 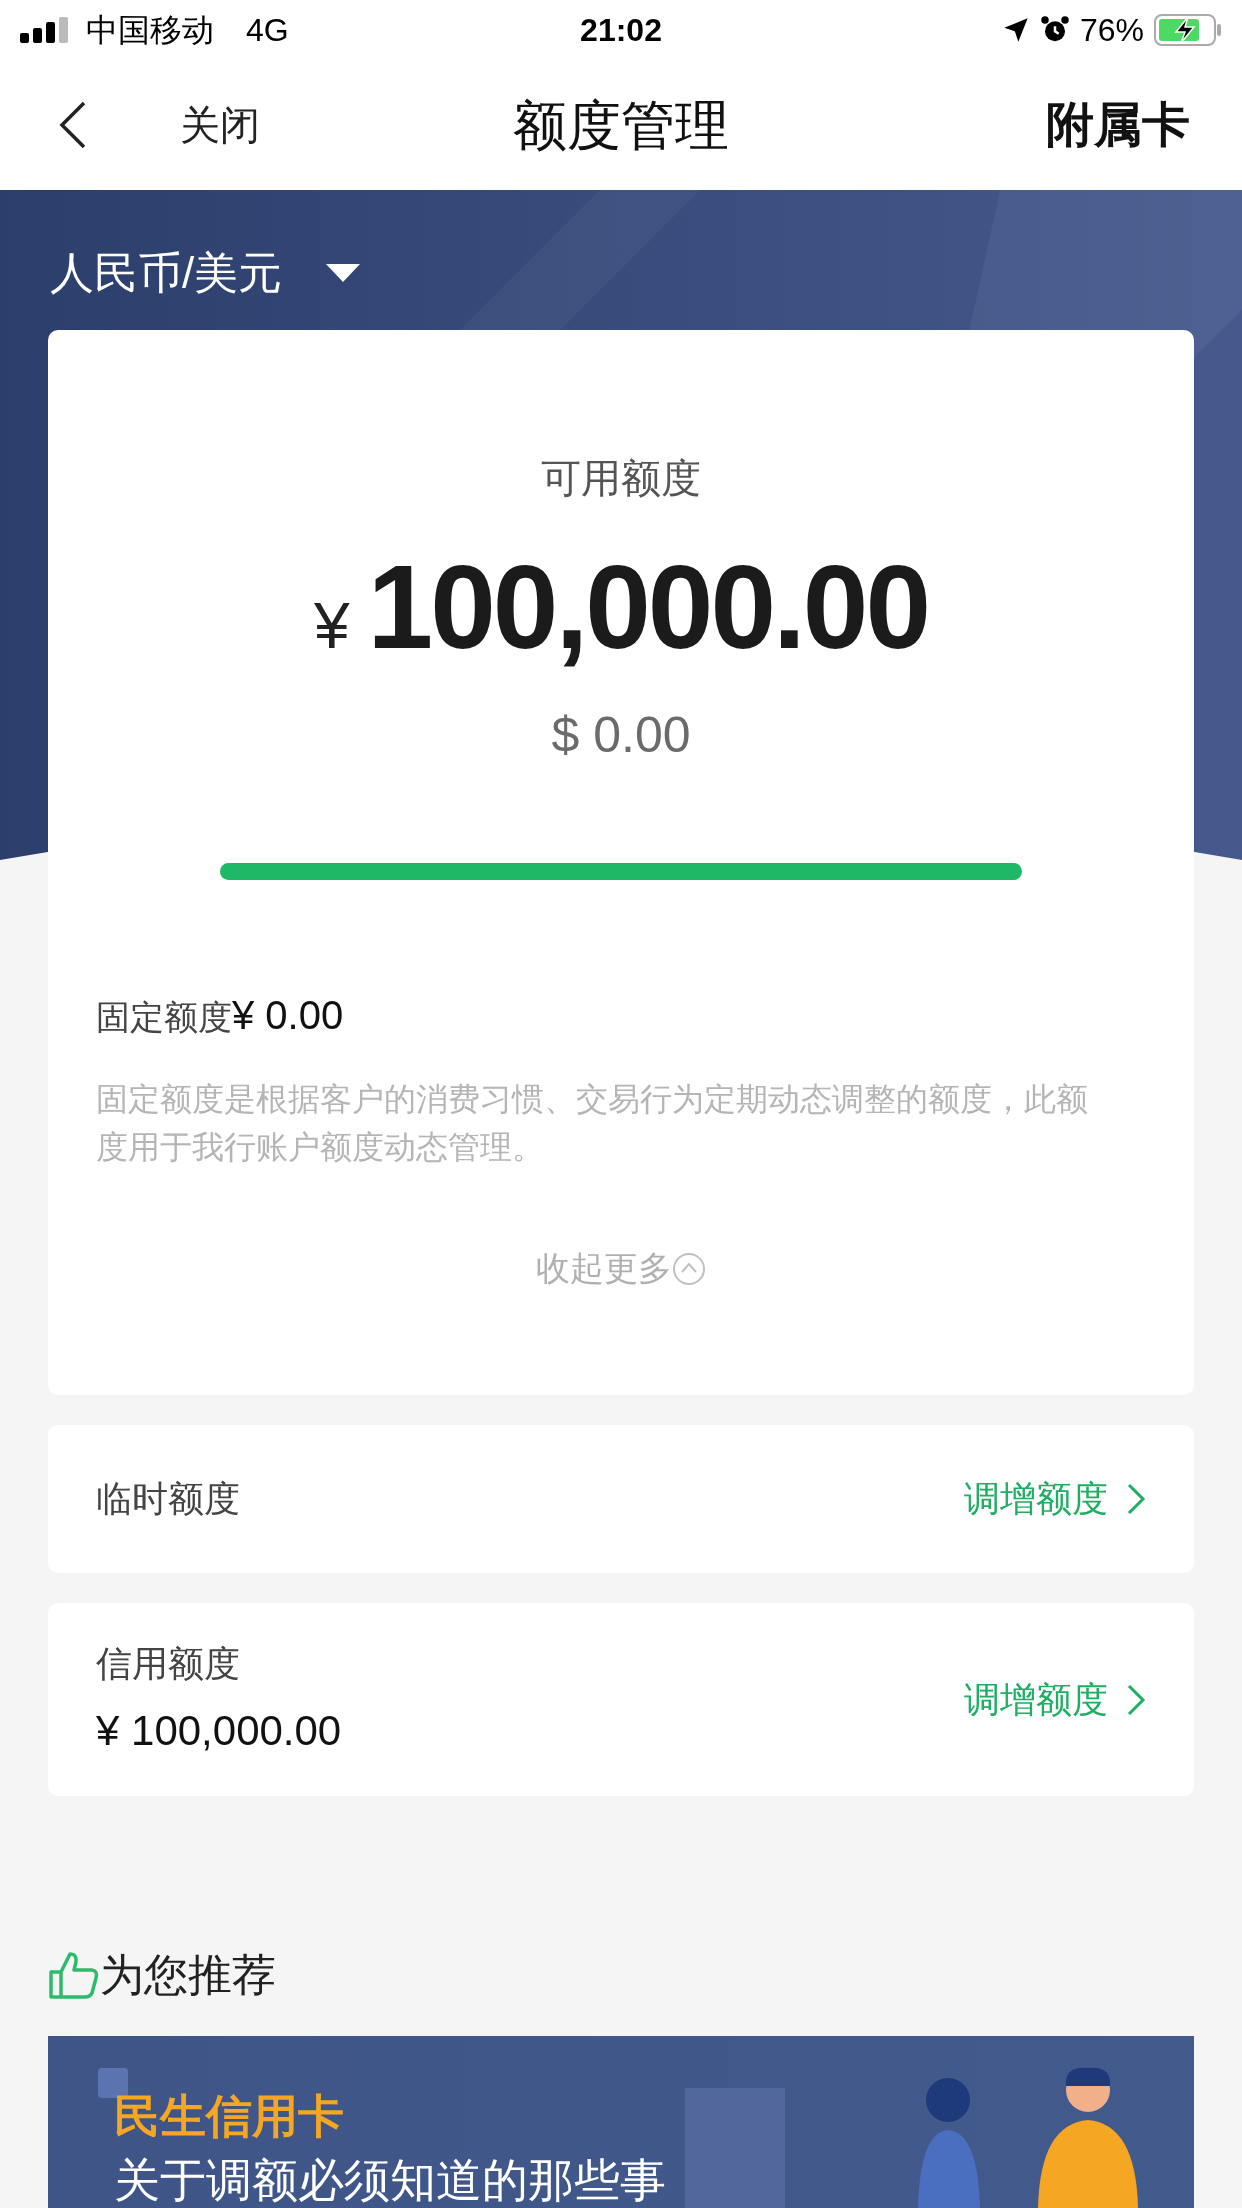 I want to click on available-amount: 100,000.00, so click(x=648, y=607).